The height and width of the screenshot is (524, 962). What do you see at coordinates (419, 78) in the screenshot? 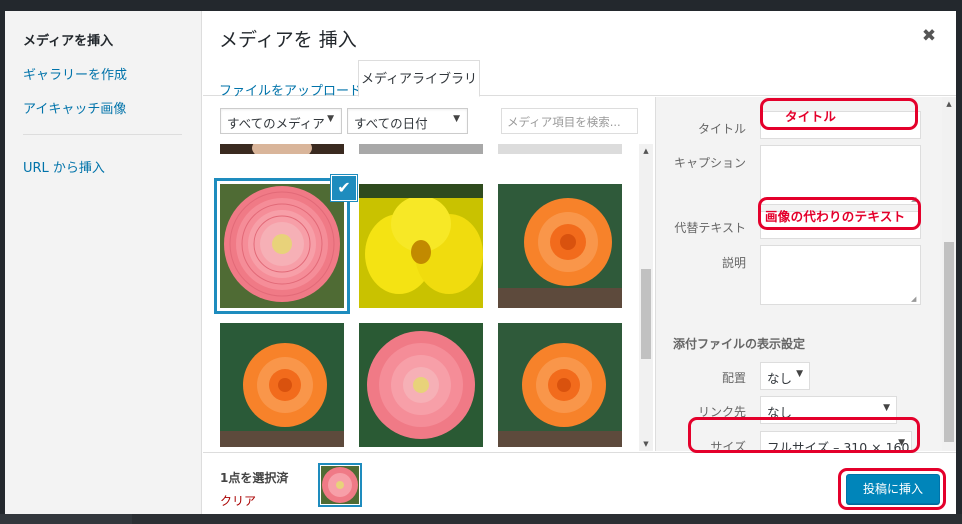
I see `tab-media-library: メディアライブラリ` at bounding box center [419, 78].